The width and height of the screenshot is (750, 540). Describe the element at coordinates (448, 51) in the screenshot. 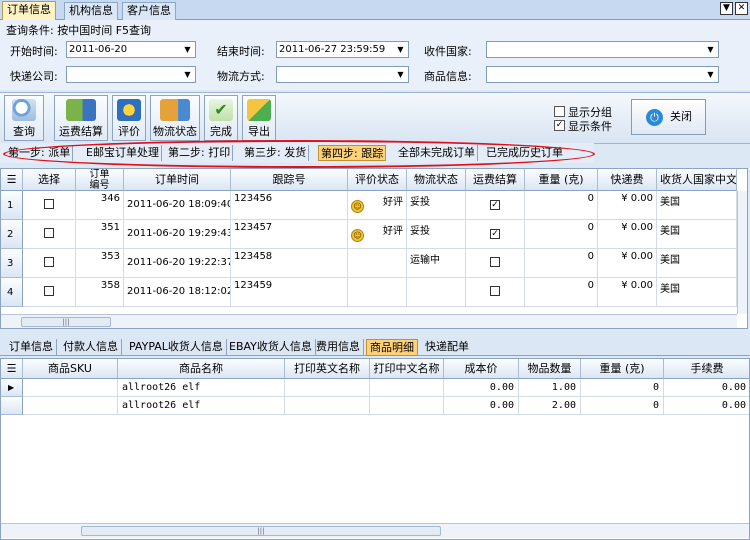

I see `country-label: 收件国家:` at that location.